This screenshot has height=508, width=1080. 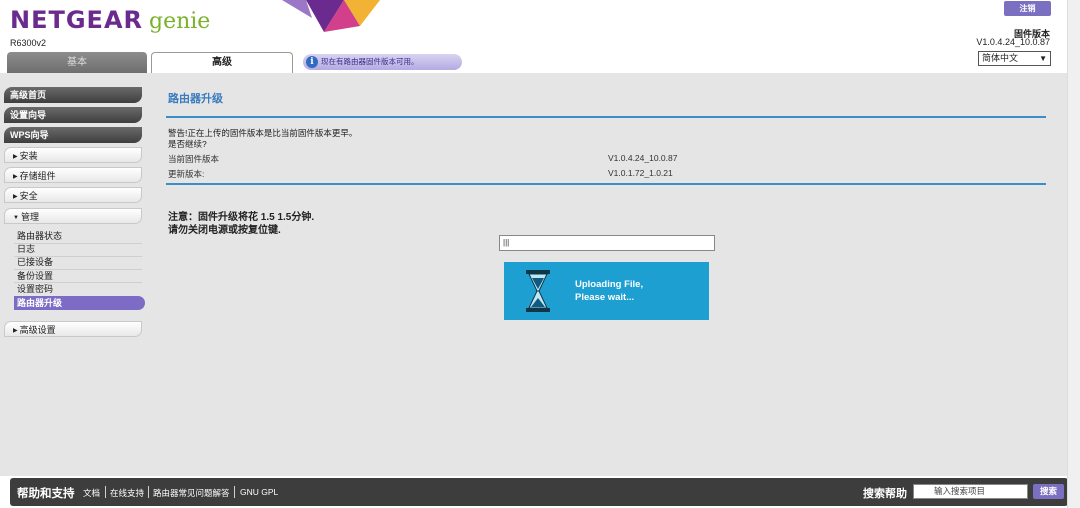 What do you see at coordinates (73, 195) in the screenshot?
I see `sidebar-section-security: ▶ 安全` at bounding box center [73, 195].